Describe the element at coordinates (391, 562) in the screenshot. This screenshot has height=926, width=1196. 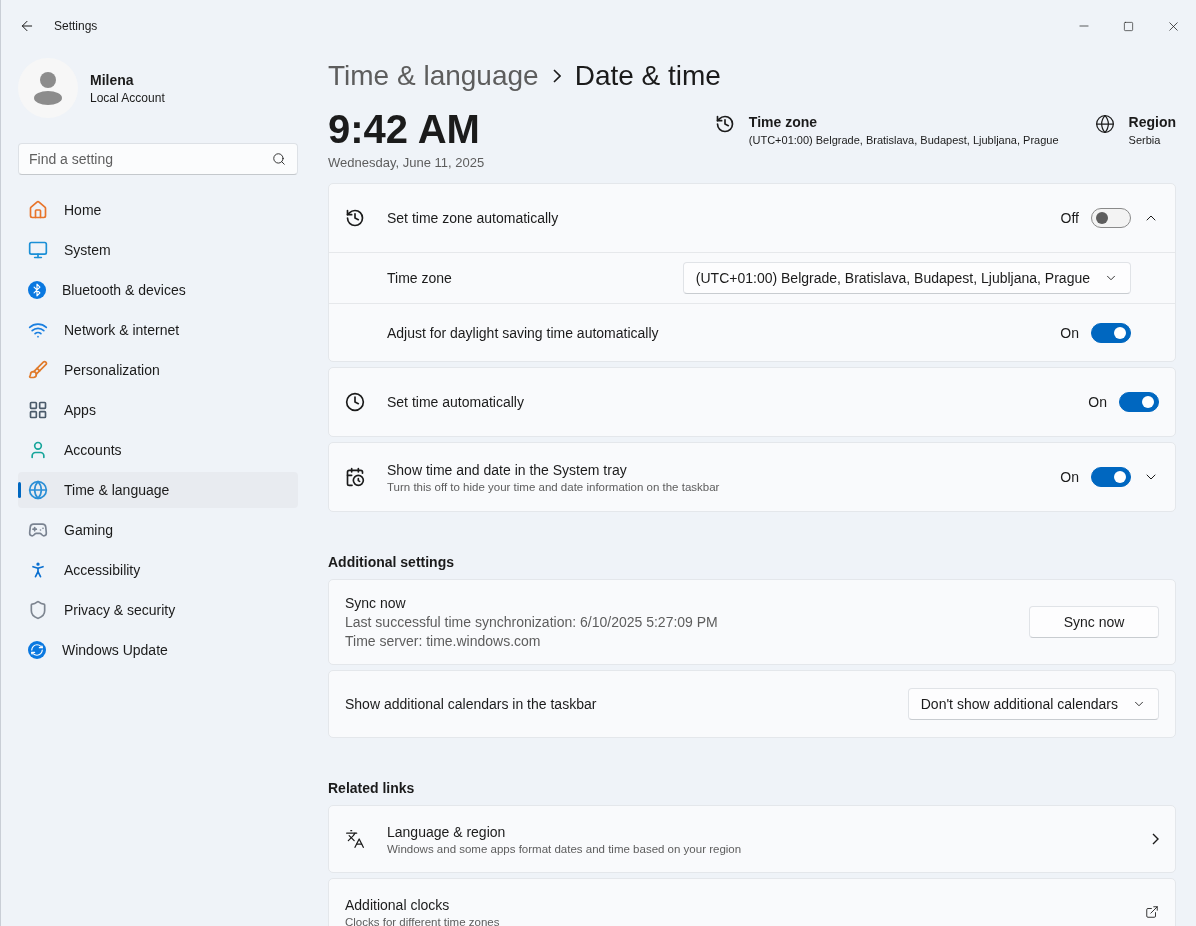
I see `section-heading: Additional settings` at that location.